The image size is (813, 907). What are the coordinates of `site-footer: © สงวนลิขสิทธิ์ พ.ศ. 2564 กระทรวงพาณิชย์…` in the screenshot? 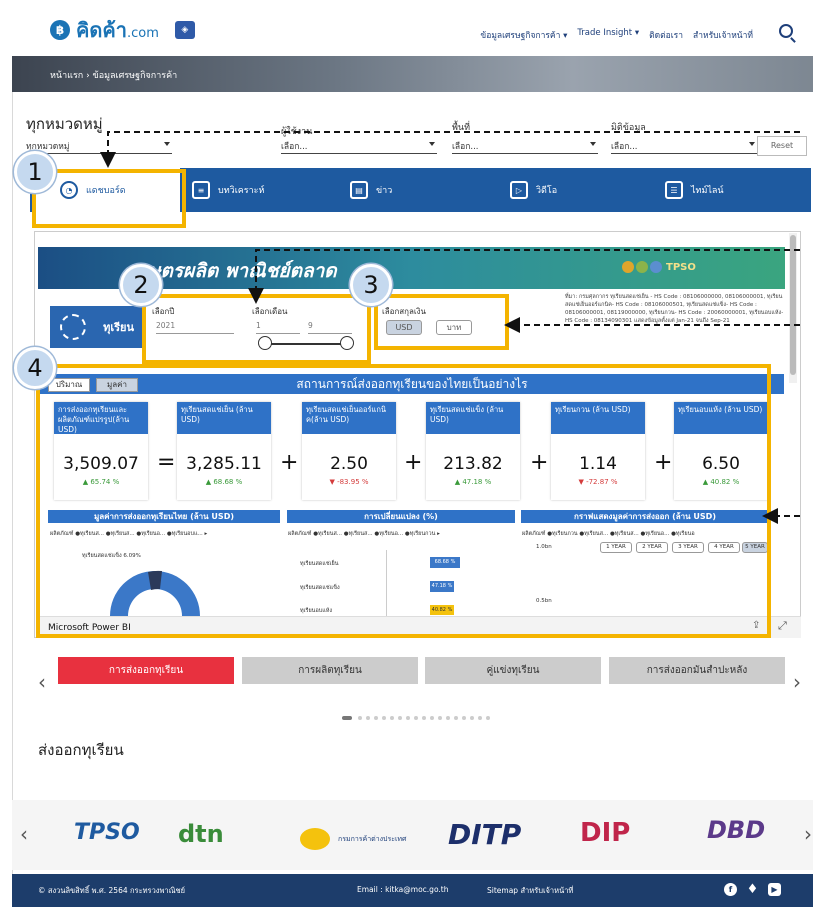 It's located at (412, 890).